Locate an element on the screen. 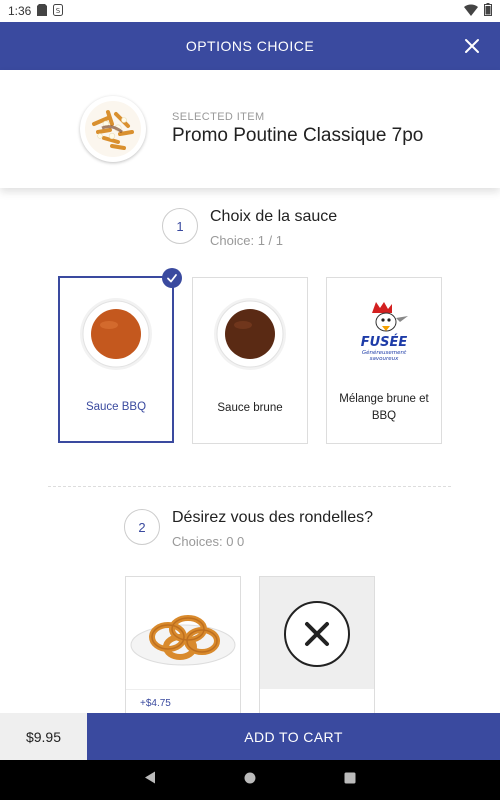 The image size is (500, 800). step-1-header: 1 Choix de la sauce Choice: 1 / 1 is located at coordinates (249, 228).